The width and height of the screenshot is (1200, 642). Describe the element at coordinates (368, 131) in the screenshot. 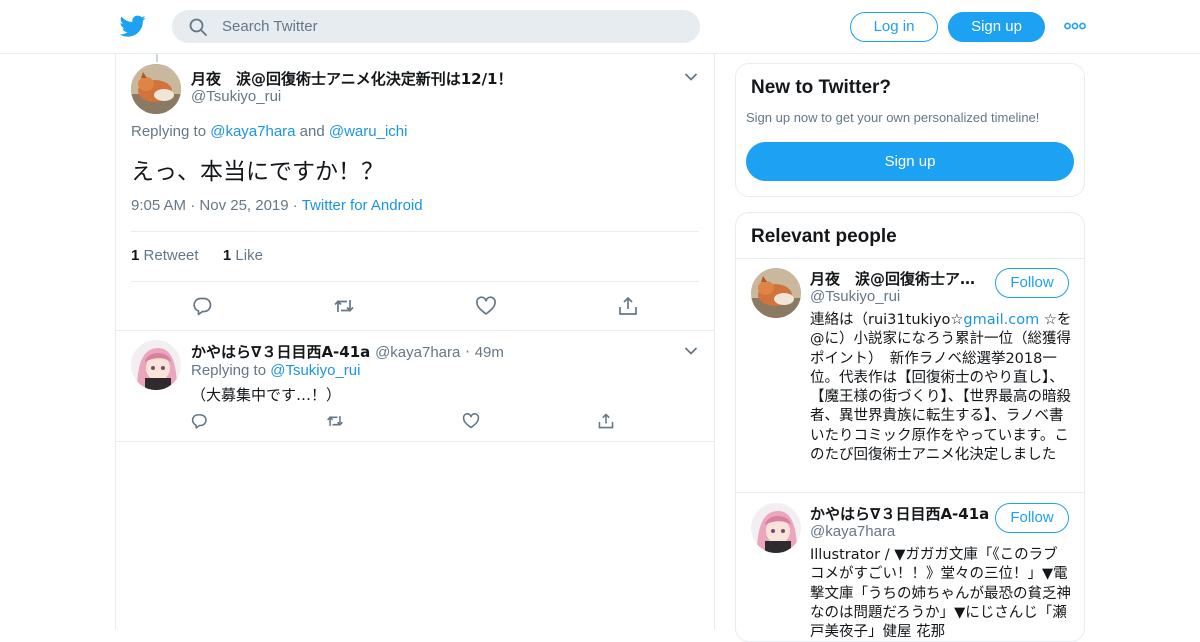

I see `mention-link: @waru_ichi` at that location.